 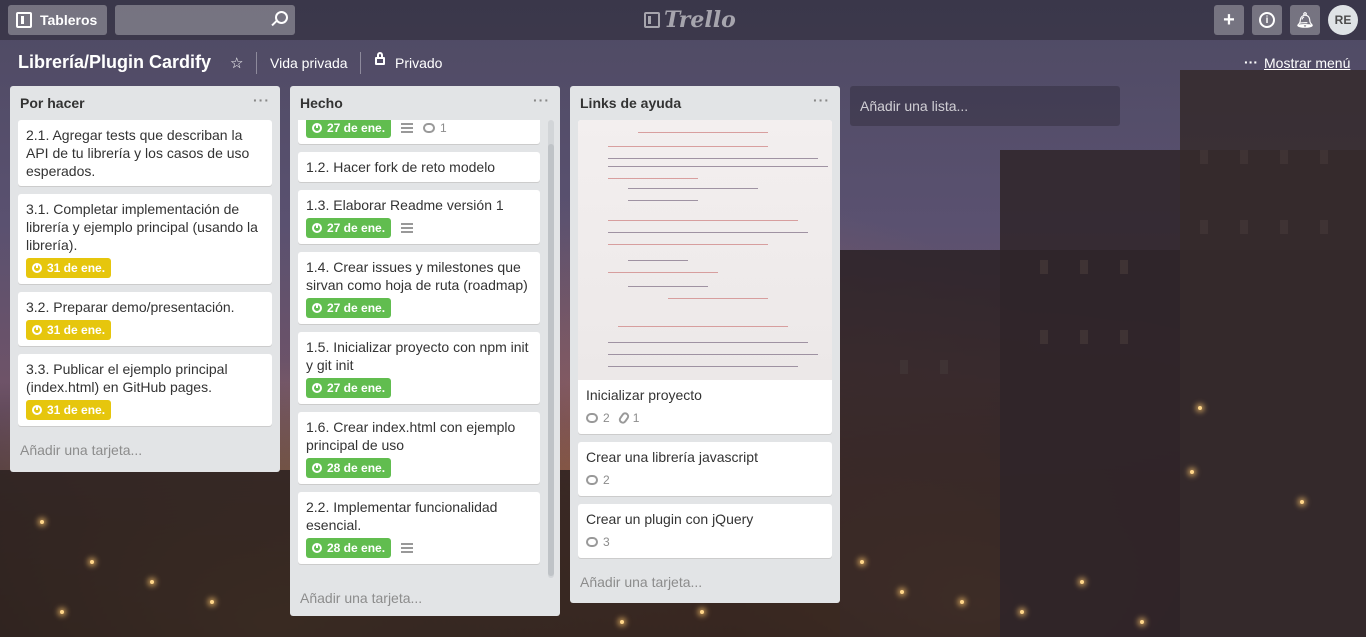 I want to click on due-badge: 28 de ene., so click(x=349, y=468).